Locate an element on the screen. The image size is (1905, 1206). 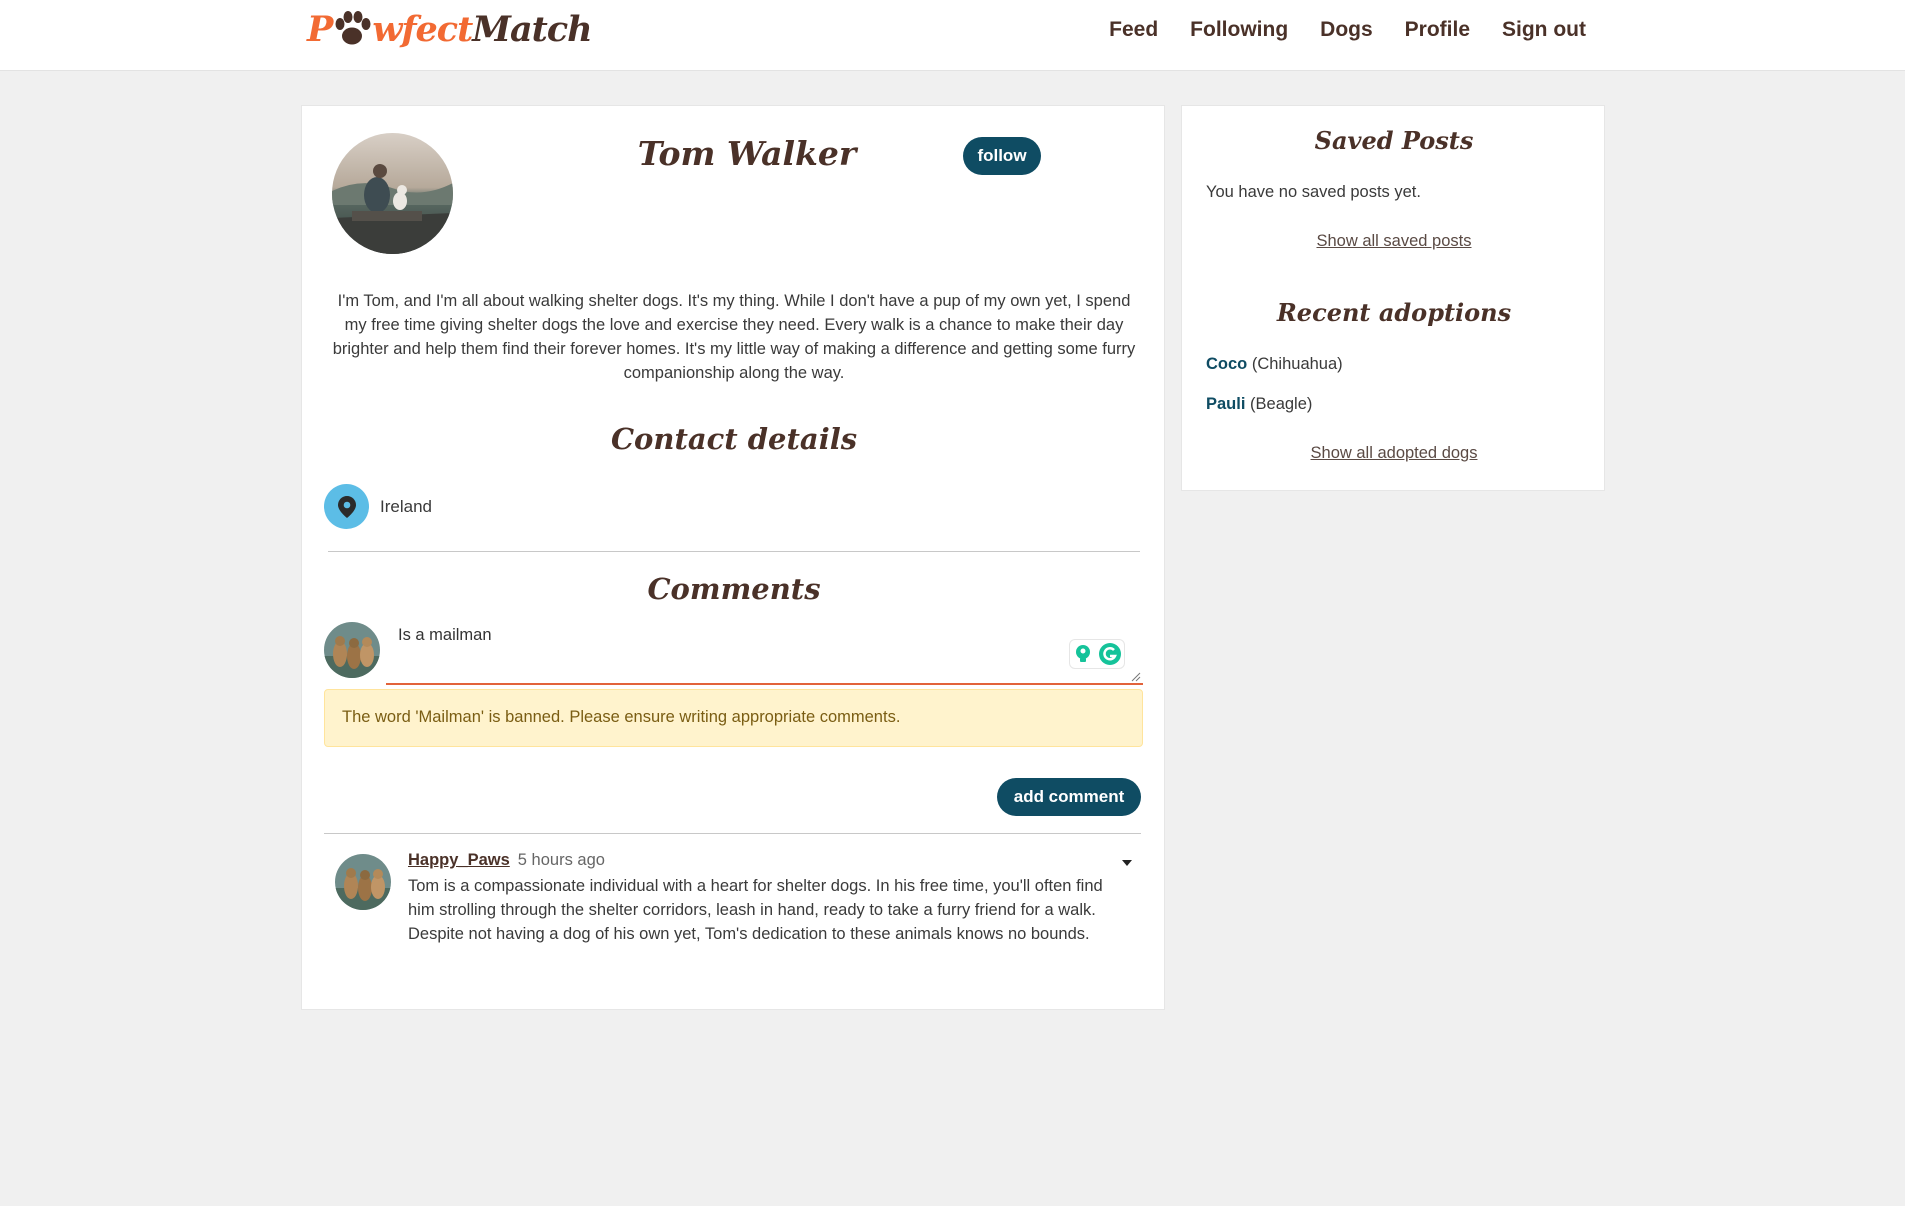
map-pin-icon is located at coordinates (346, 506).